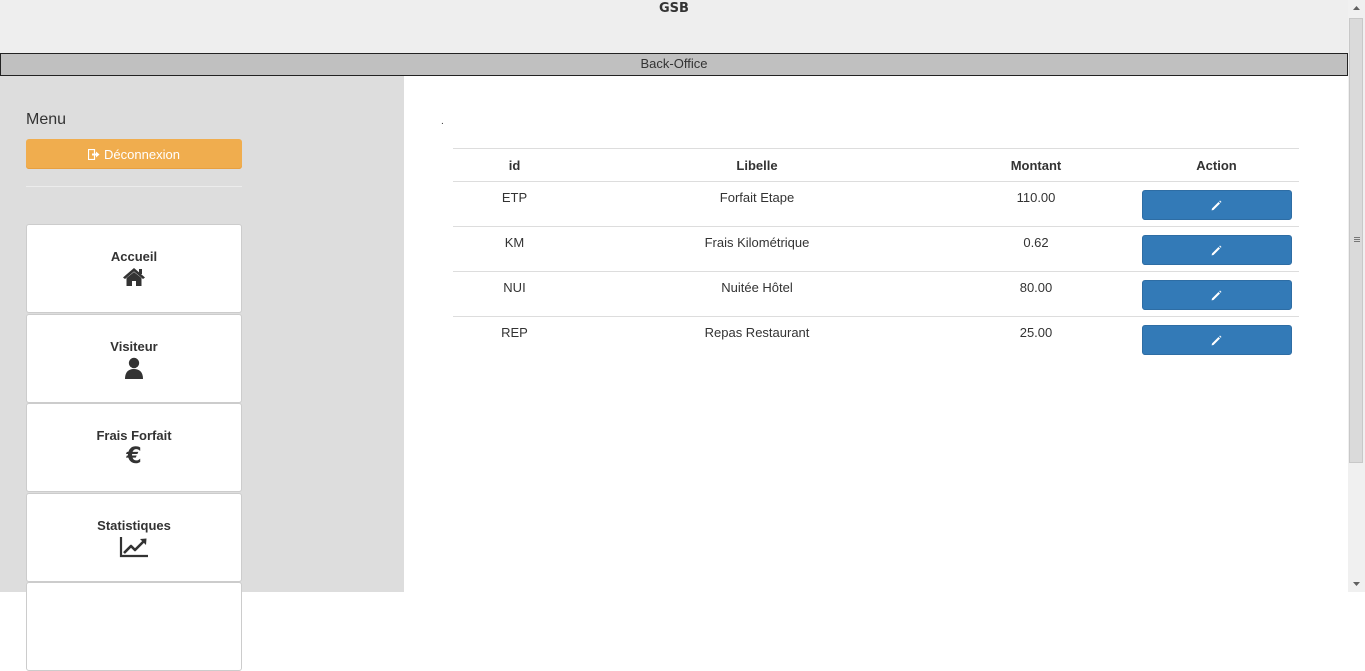 This screenshot has height=671, width=1365. What do you see at coordinates (514, 197) in the screenshot?
I see `cell-id: ETP` at bounding box center [514, 197].